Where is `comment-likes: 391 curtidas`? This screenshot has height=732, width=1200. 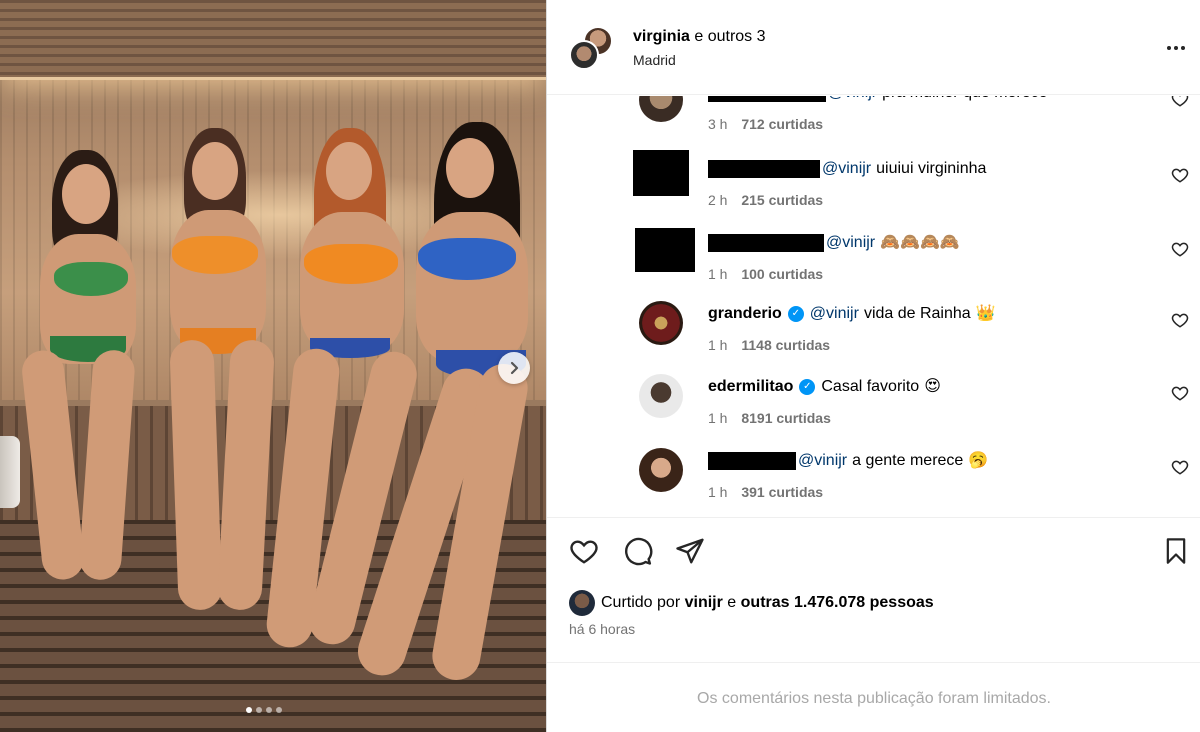 comment-likes: 391 curtidas is located at coordinates (782, 492).